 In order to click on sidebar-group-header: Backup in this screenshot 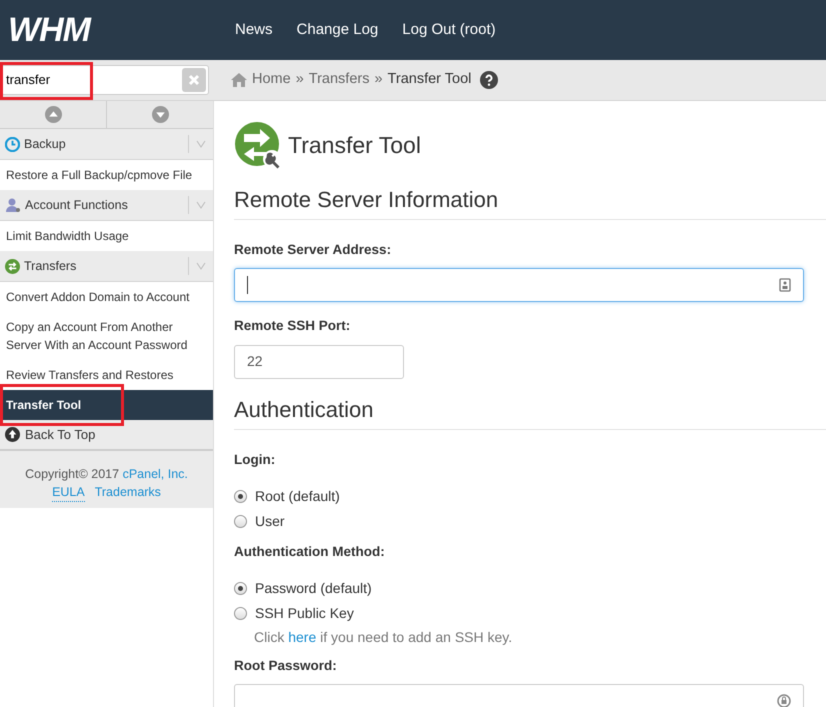, I will do `click(106, 144)`.